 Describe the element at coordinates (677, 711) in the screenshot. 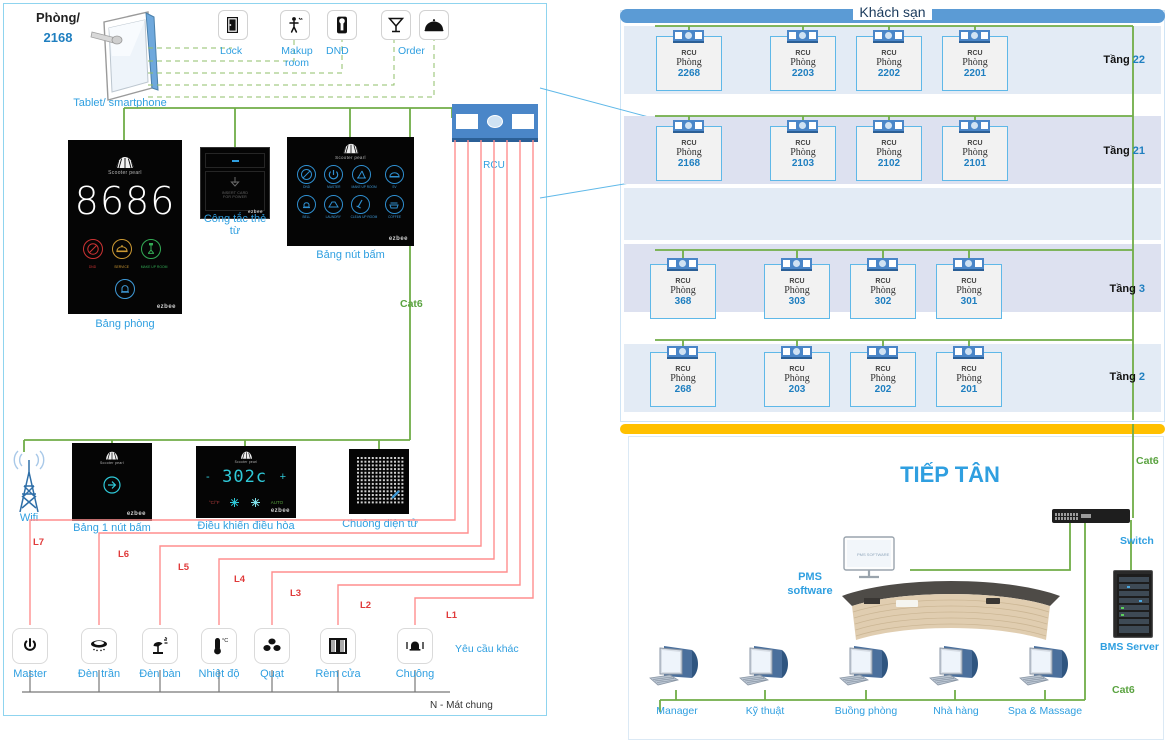

I see `workstation-label-manager: Manager` at that location.